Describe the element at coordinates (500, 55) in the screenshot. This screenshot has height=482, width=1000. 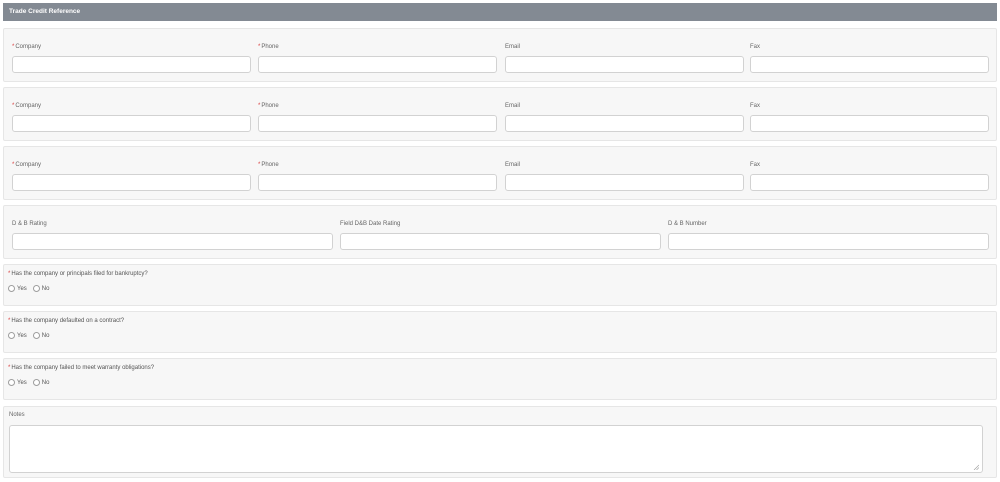
I see `trade-reference-1: *Company *Phone Email Fax` at that location.